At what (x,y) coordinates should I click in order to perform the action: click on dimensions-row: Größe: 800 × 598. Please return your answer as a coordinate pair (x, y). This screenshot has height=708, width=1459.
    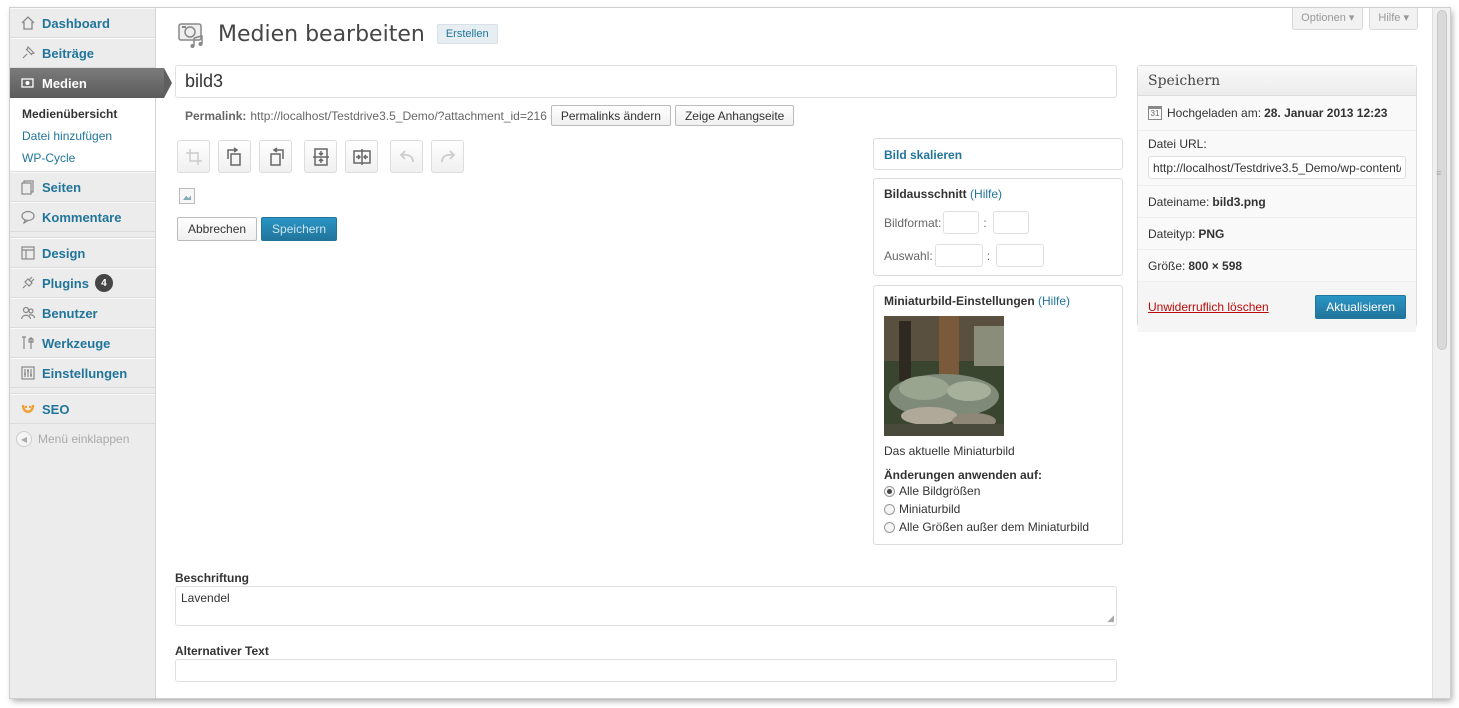
    Looking at the image, I should click on (1277, 266).